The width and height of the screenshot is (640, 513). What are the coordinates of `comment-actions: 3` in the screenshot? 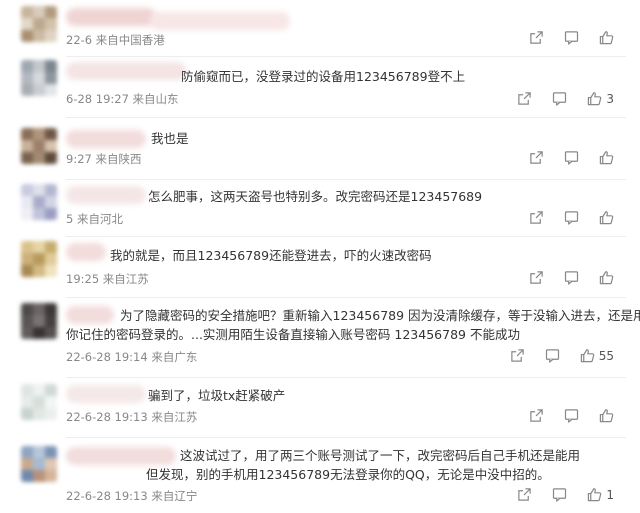 It's located at (555, 98).